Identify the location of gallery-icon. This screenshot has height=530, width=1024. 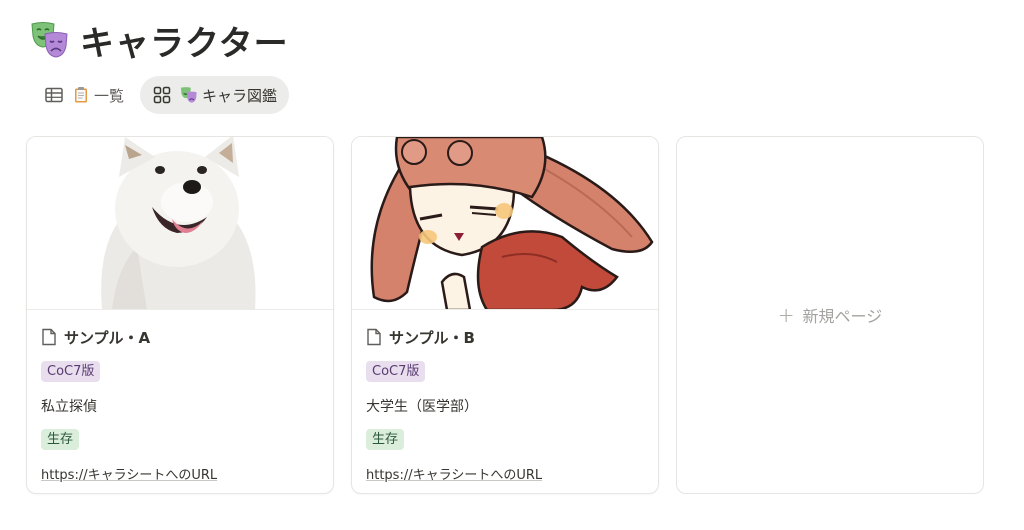
(162, 95).